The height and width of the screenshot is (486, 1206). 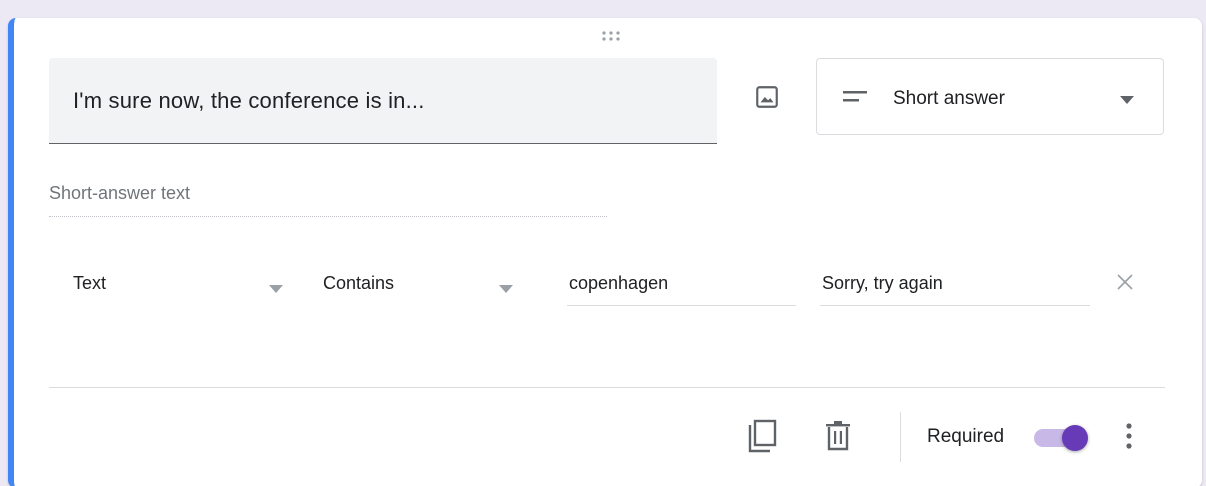 I want to click on validation-type-dropdown: Text, so click(x=180, y=285).